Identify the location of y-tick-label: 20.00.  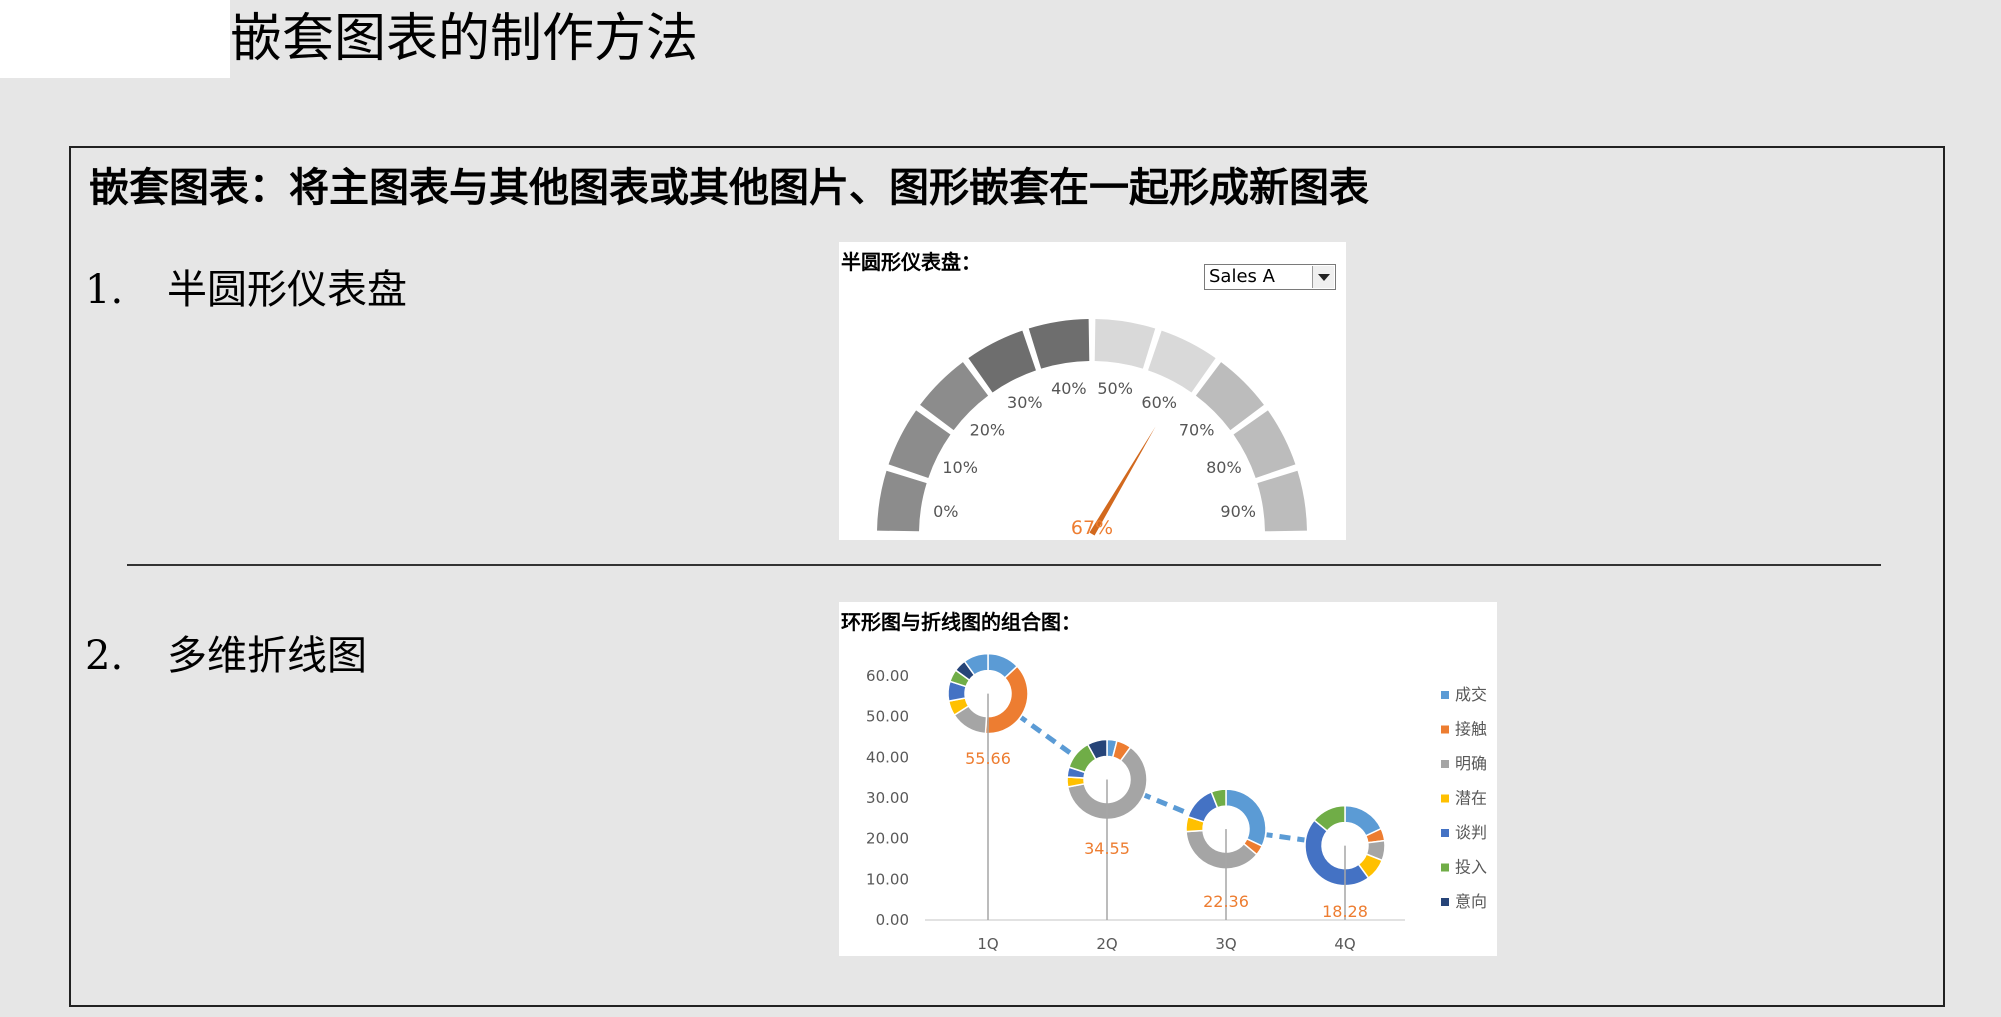
(887, 839).